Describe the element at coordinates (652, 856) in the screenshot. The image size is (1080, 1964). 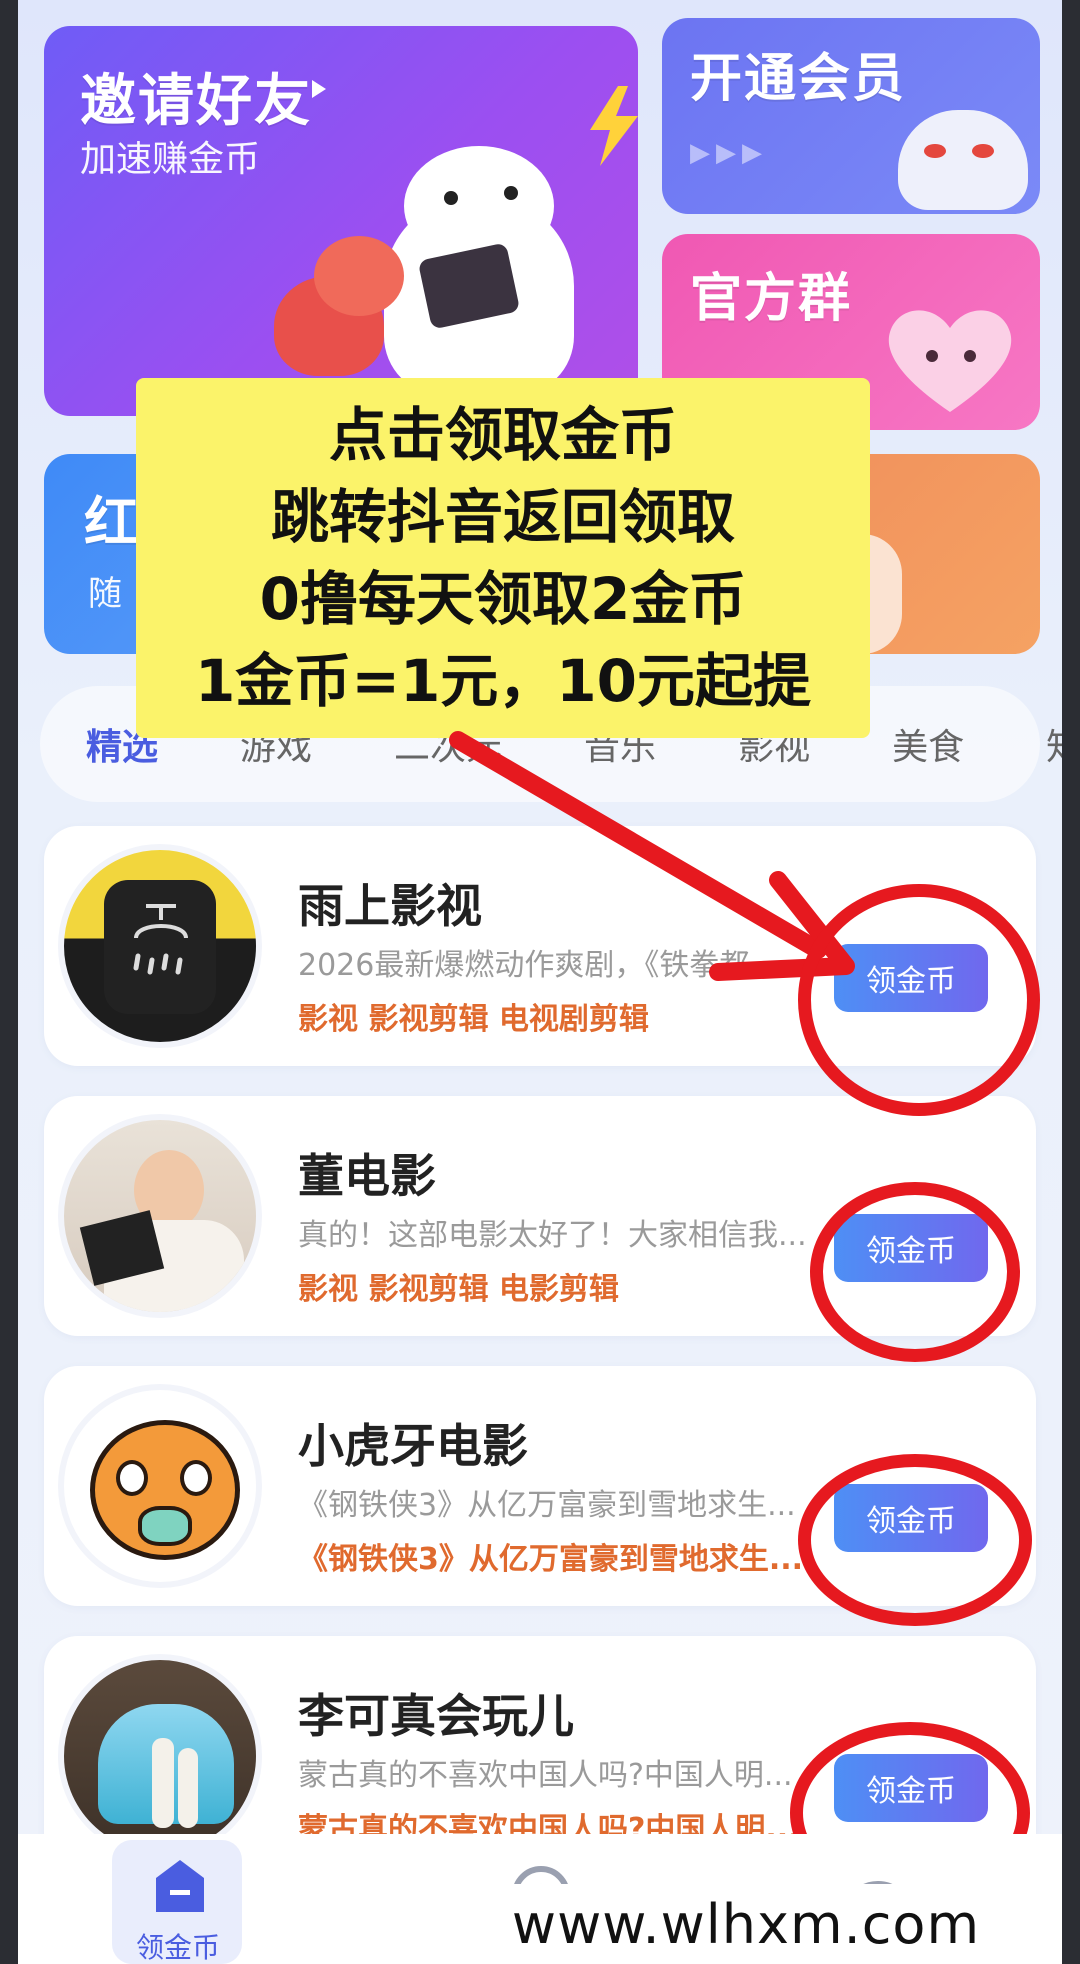
I see `red-arrow-annotation` at that location.